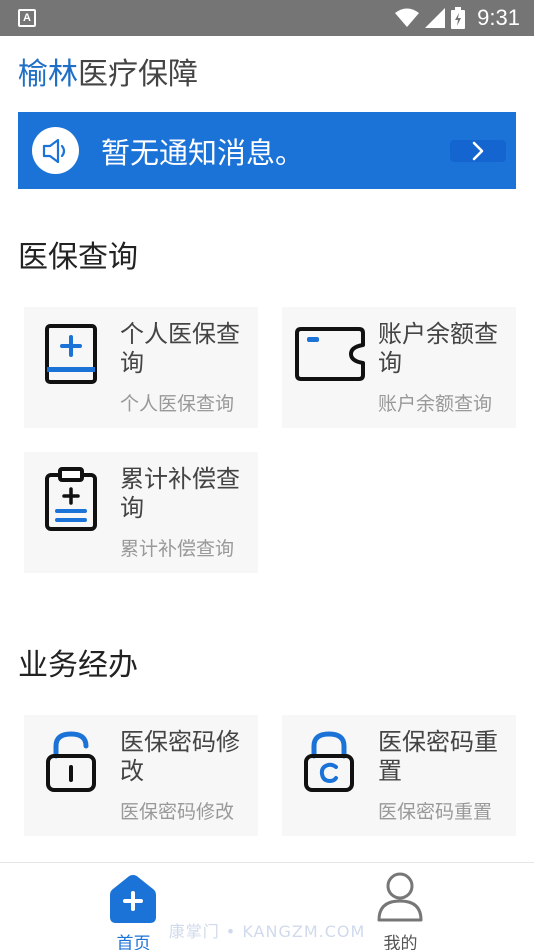 Image resolution: width=534 pixels, height=950 pixels. Describe the element at coordinates (438, 348) in the screenshot. I see `card-title: 账户余额查询` at that location.